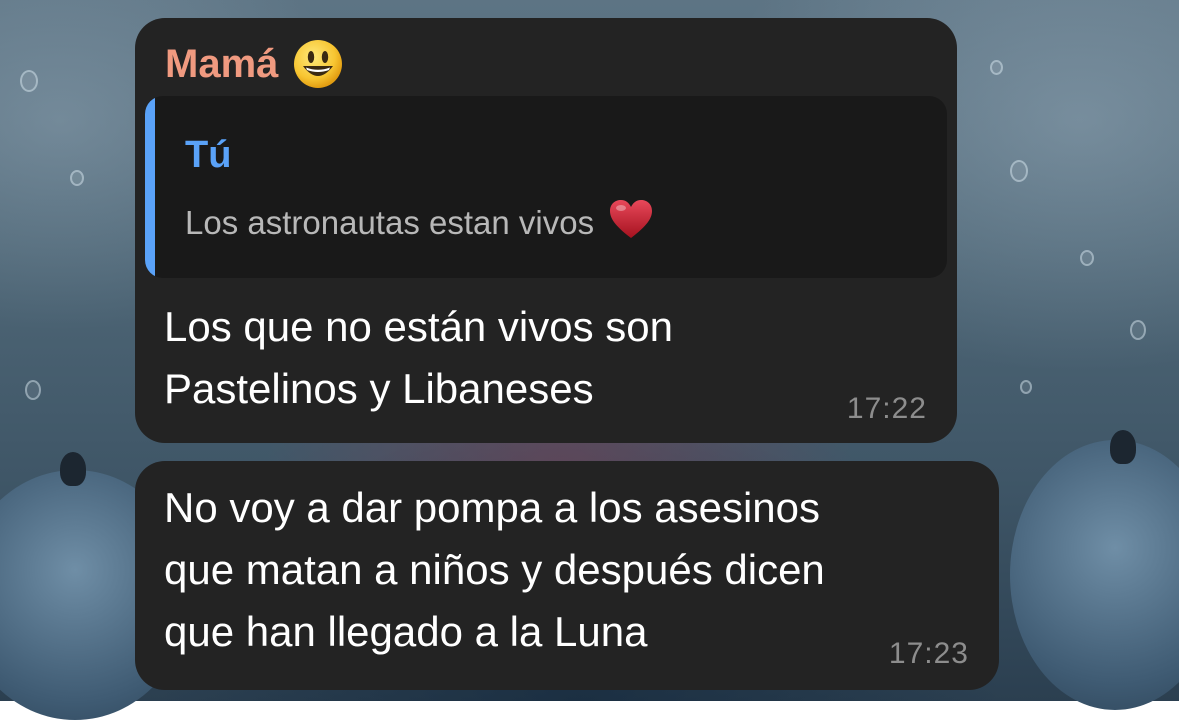 This screenshot has width=1179, height=720. I want to click on message-timestamp: 17:23, so click(928, 653).